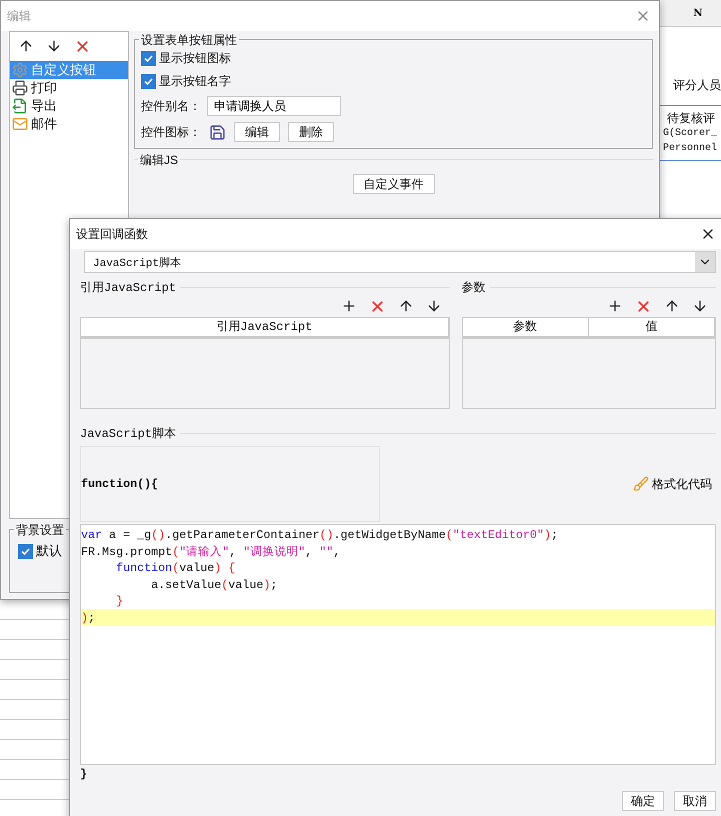 This screenshot has height=816, width=721. Describe the element at coordinates (274, 106) in the screenshot. I see `alias-field: 申请调换人员` at that location.